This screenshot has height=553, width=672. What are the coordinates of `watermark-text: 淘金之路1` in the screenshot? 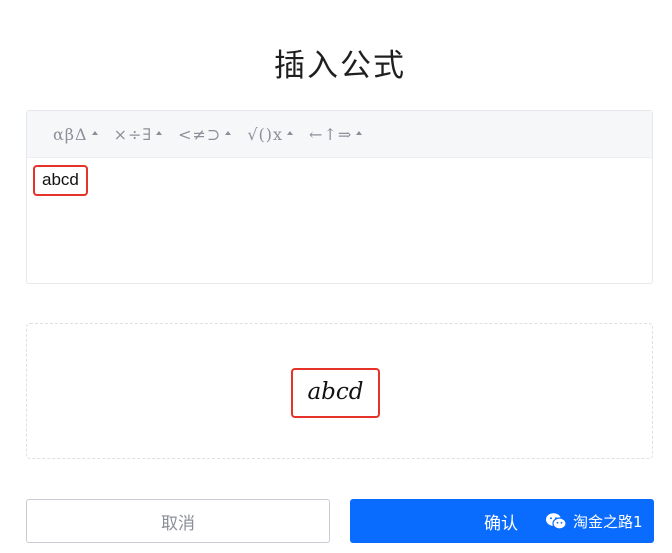 It's located at (608, 522).